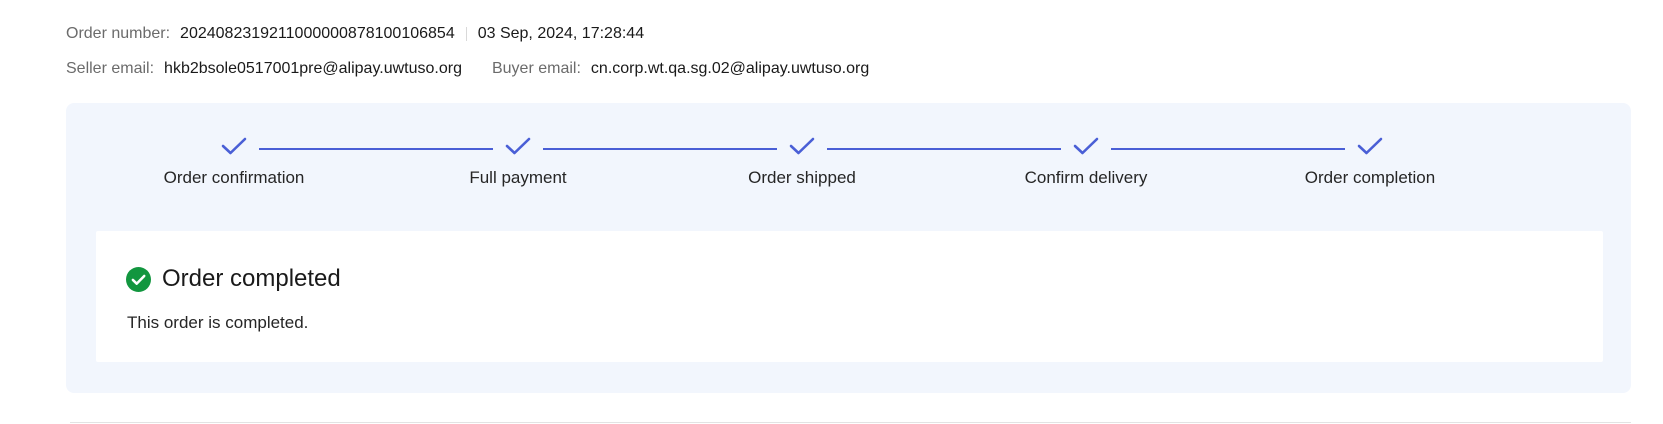 This screenshot has height=424, width=1663. I want to click on buyer-email-label: Buyer email, so click(534, 68).